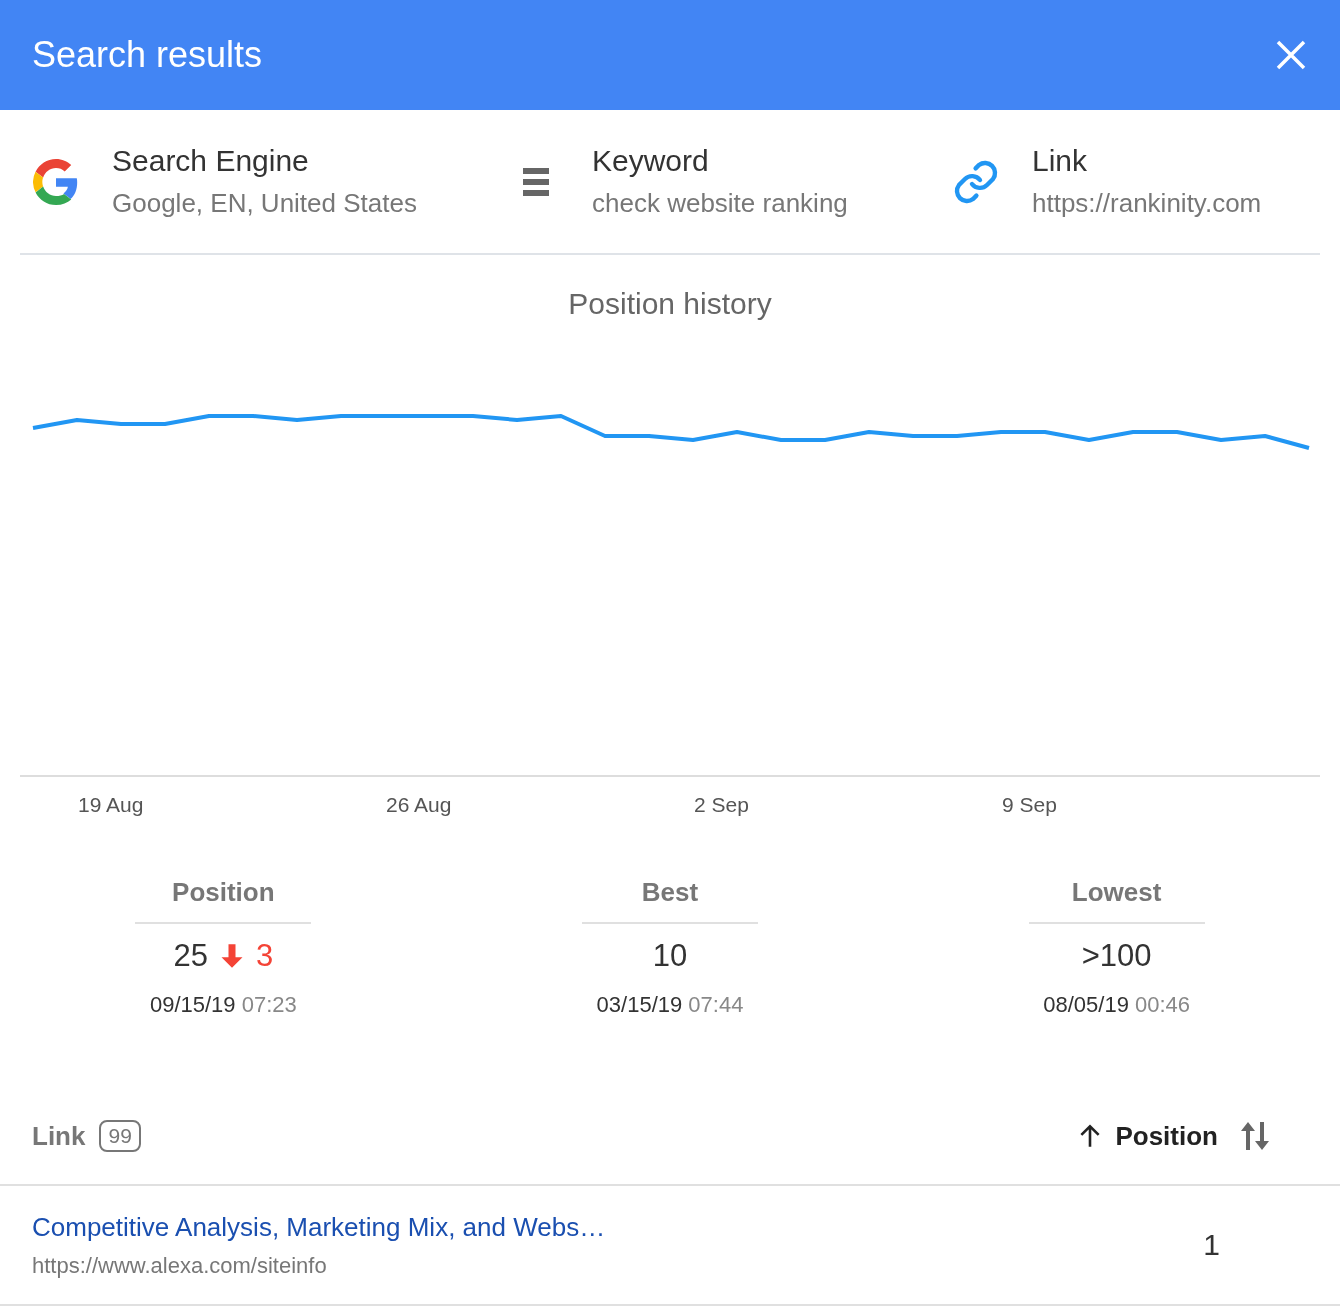  I want to click on stat-value: >100, so click(1116, 956).